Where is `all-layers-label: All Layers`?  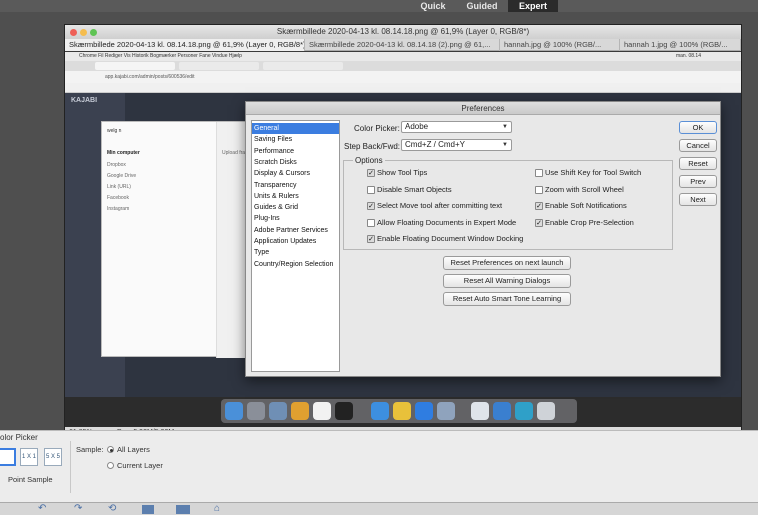 all-layers-label: All Layers is located at coordinates (133, 449).